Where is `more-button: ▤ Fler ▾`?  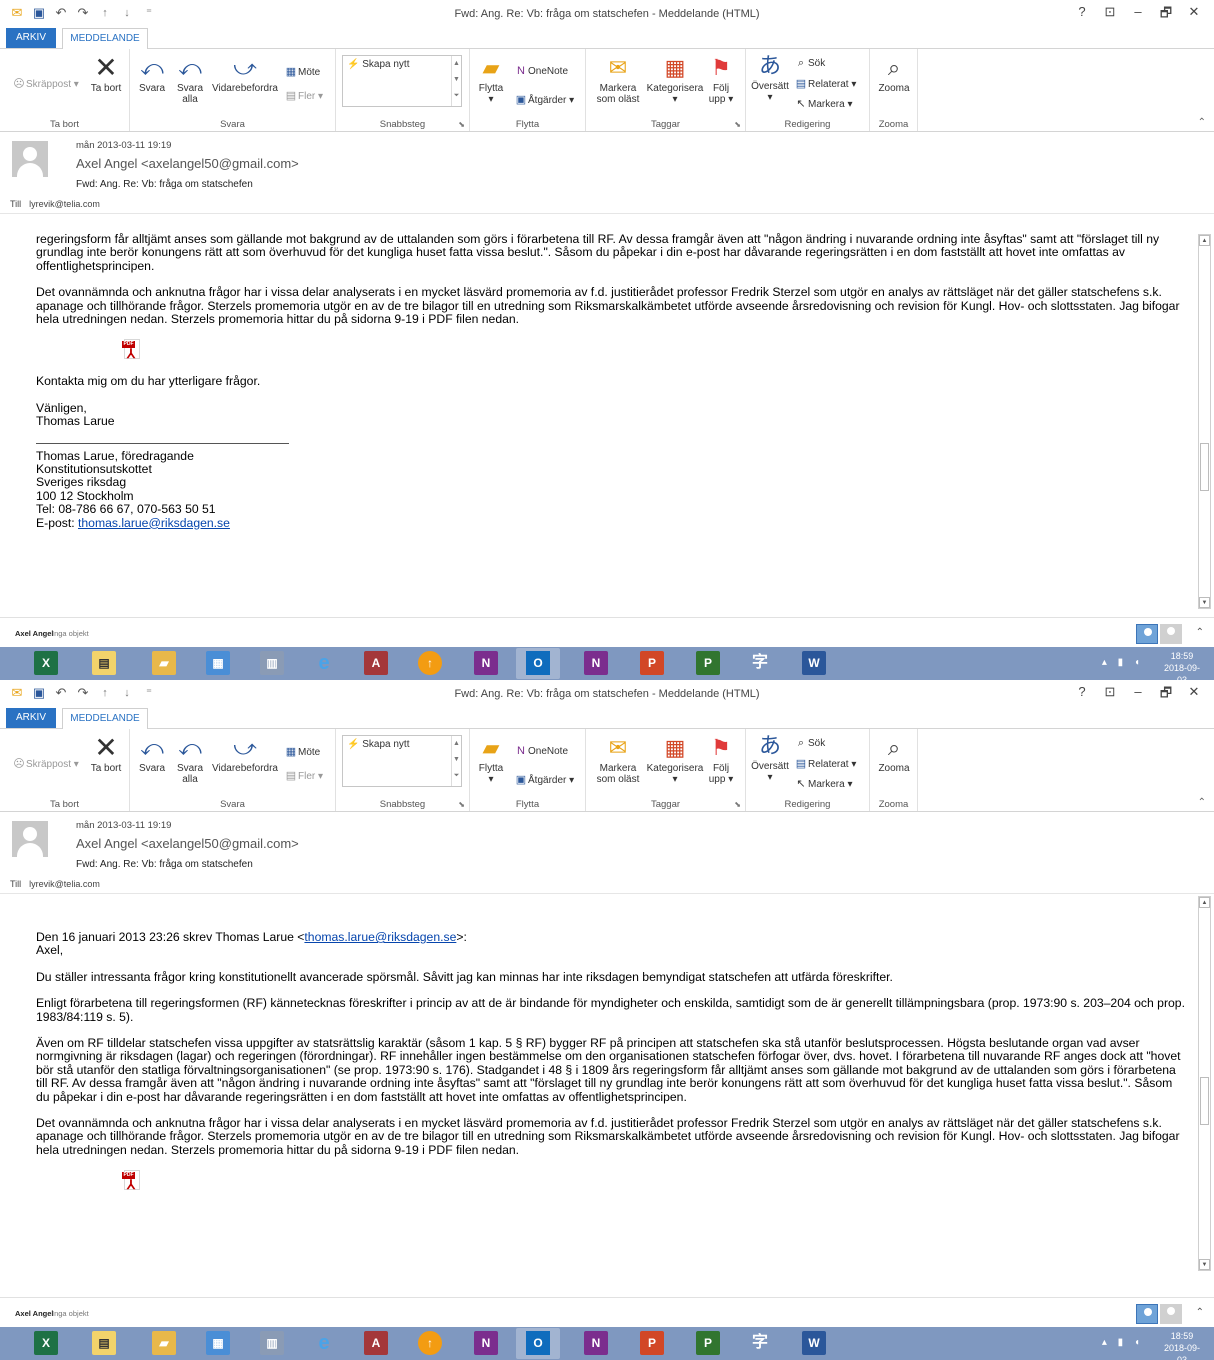
more-button: ▤ Fler ▾ is located at coordinates (303, 95).